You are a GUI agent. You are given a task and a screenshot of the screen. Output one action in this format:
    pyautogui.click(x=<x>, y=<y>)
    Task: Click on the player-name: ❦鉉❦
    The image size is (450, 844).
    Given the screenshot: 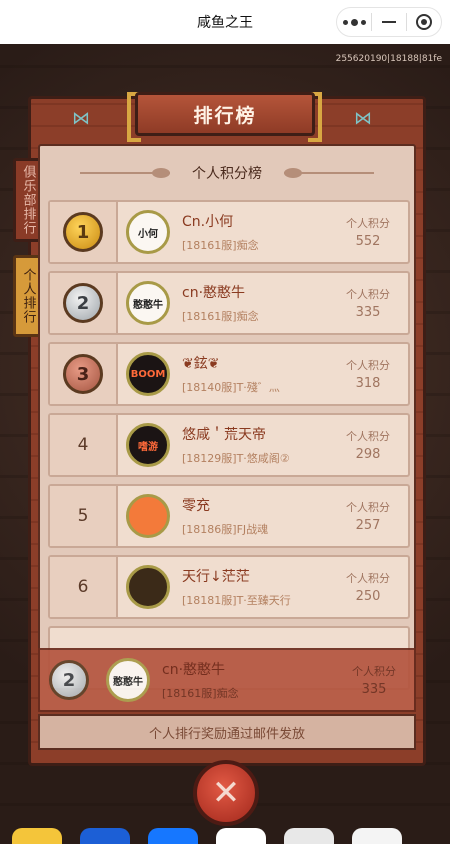 What is the action you would take?
    pyautogui.click(x=201, y=364)
    